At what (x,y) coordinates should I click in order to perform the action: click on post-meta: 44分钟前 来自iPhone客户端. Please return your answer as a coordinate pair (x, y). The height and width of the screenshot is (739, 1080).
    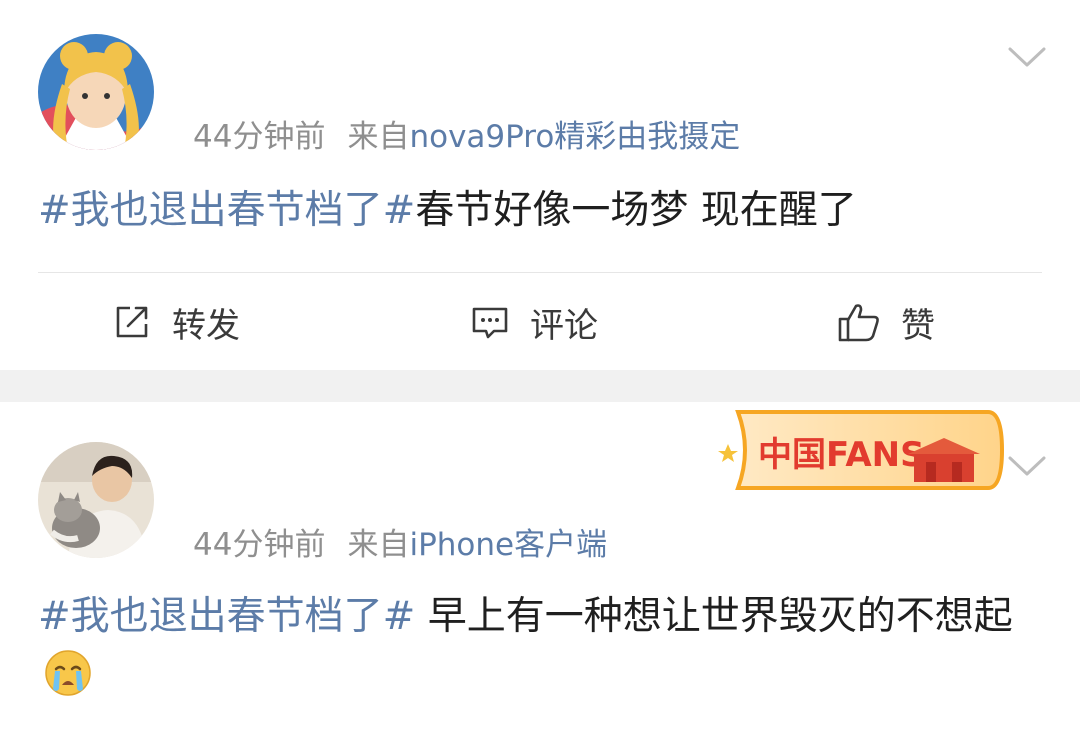
    Looking at the image, I should click on (400, 541).